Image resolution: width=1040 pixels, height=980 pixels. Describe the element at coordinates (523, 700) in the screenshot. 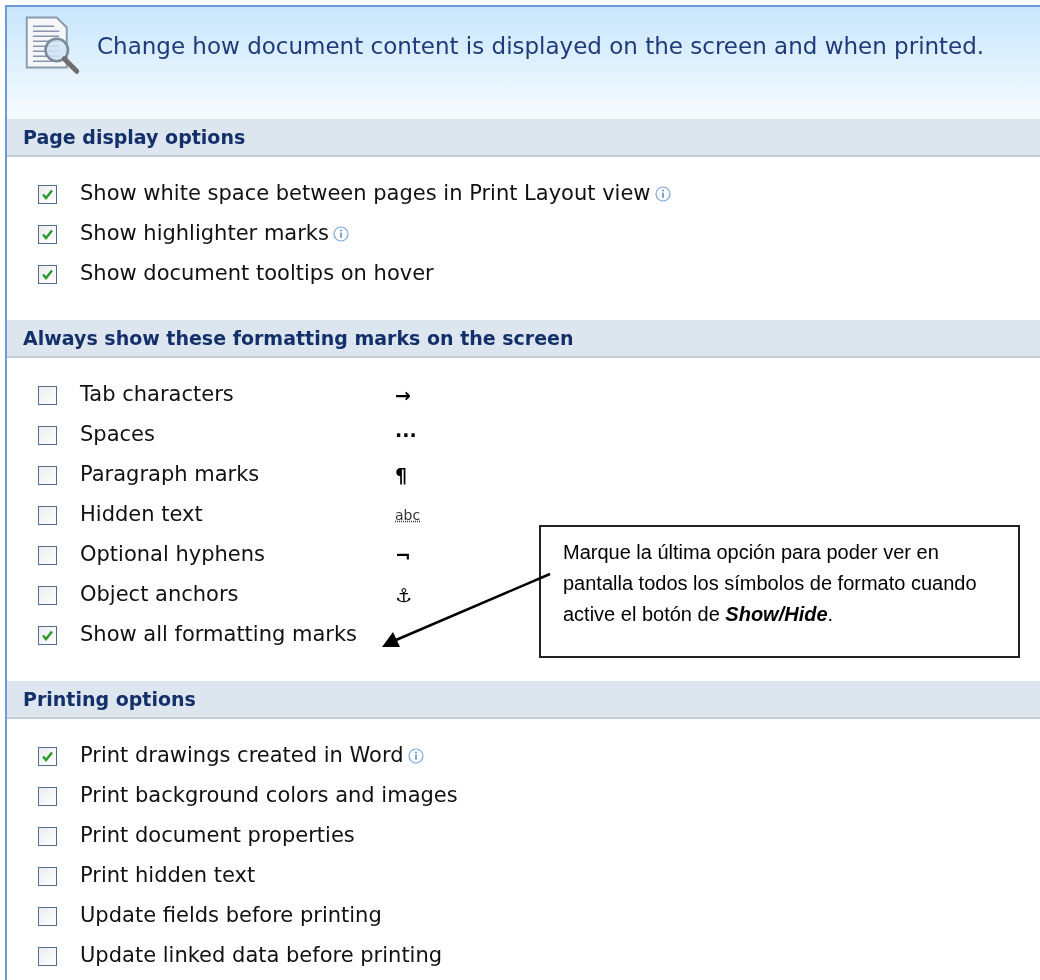

I see `section-header: Printing options` at that location.